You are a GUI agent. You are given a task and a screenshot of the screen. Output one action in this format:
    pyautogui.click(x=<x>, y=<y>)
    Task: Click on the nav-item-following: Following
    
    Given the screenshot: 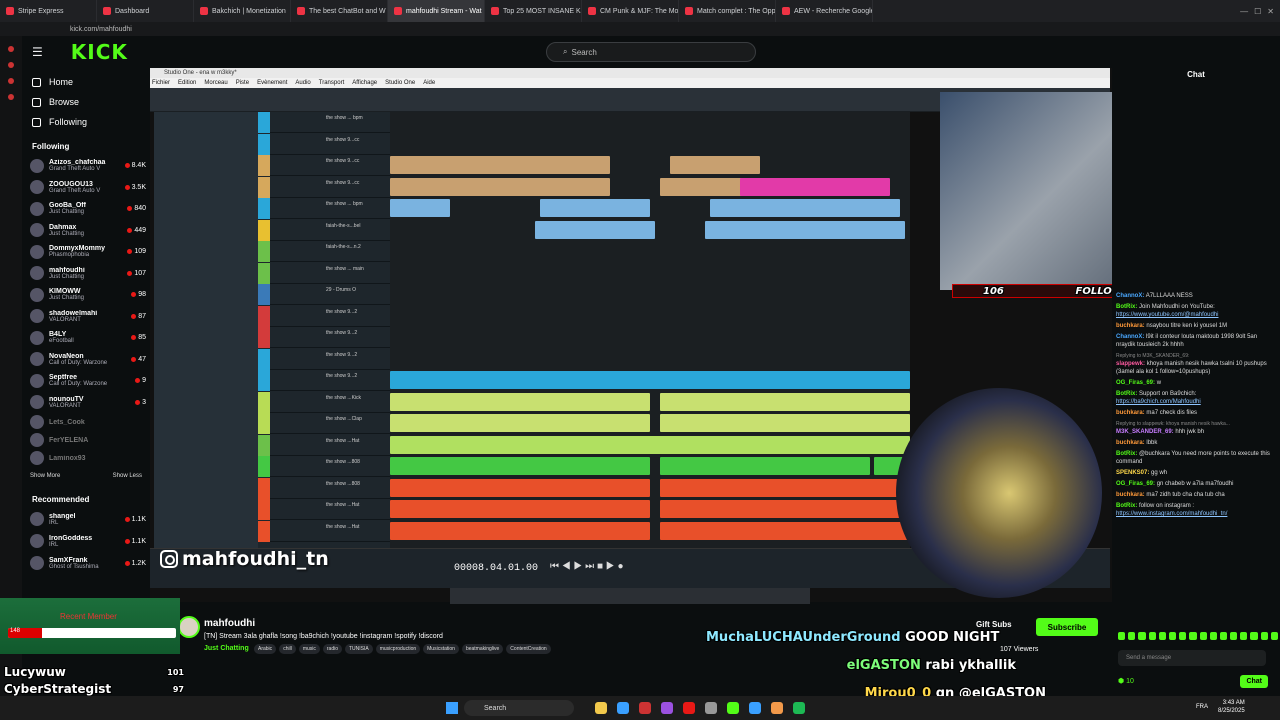 What is the action you would take?
    pyautogui.click(x=86, y=122)
    